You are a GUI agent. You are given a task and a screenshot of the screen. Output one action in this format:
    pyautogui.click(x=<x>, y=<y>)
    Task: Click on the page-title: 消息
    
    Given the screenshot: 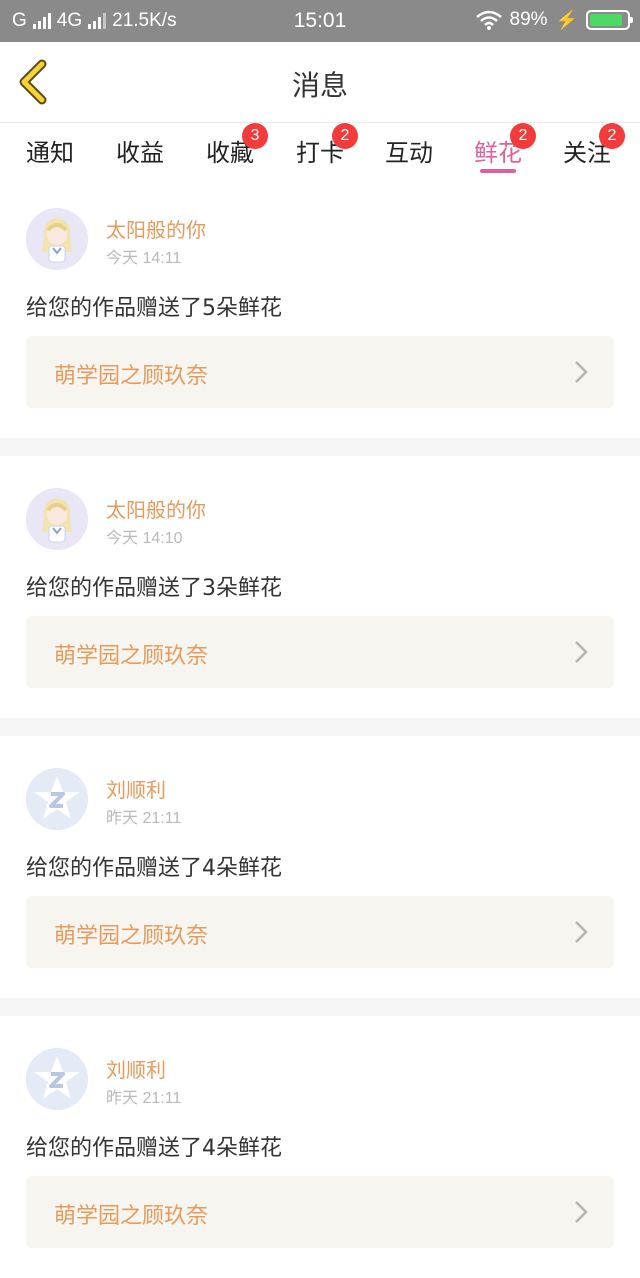 What is the action you would take?
    pyautogui.click(x=319, y=85)
    